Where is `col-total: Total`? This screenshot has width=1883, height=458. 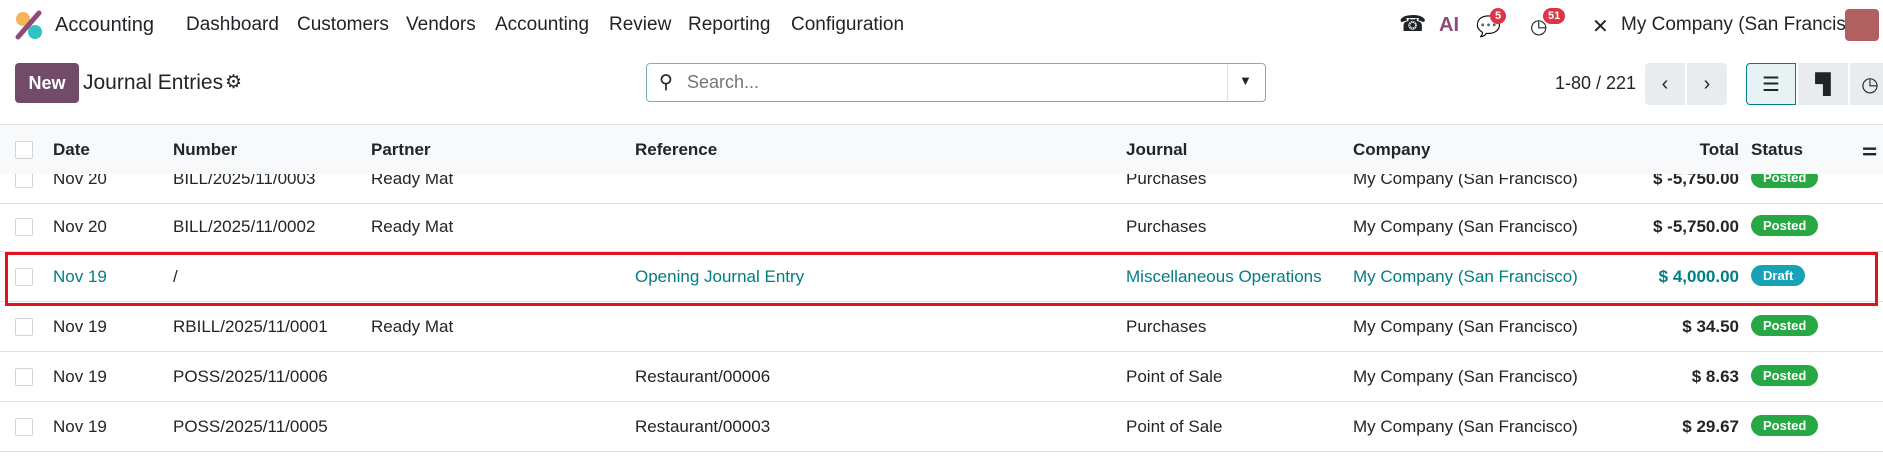 col-total: Total is located at coordinates (1719, 150).